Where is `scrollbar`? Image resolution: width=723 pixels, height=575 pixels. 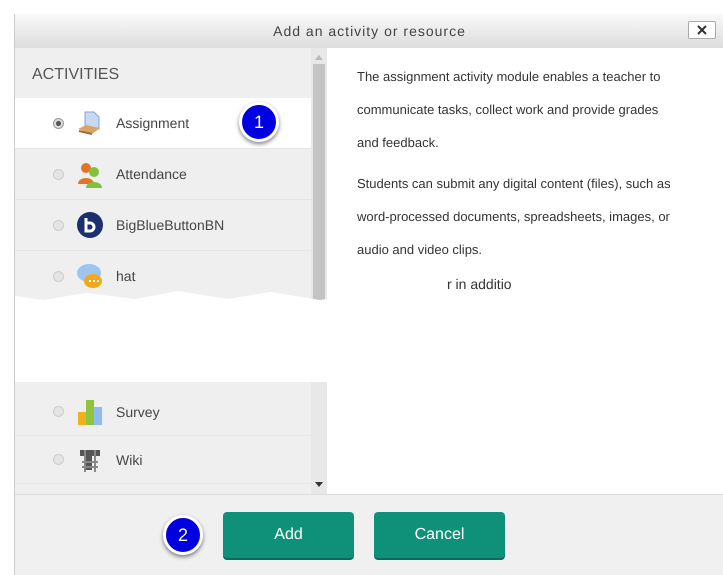
scrollbar is located at coordinates (319, 438).